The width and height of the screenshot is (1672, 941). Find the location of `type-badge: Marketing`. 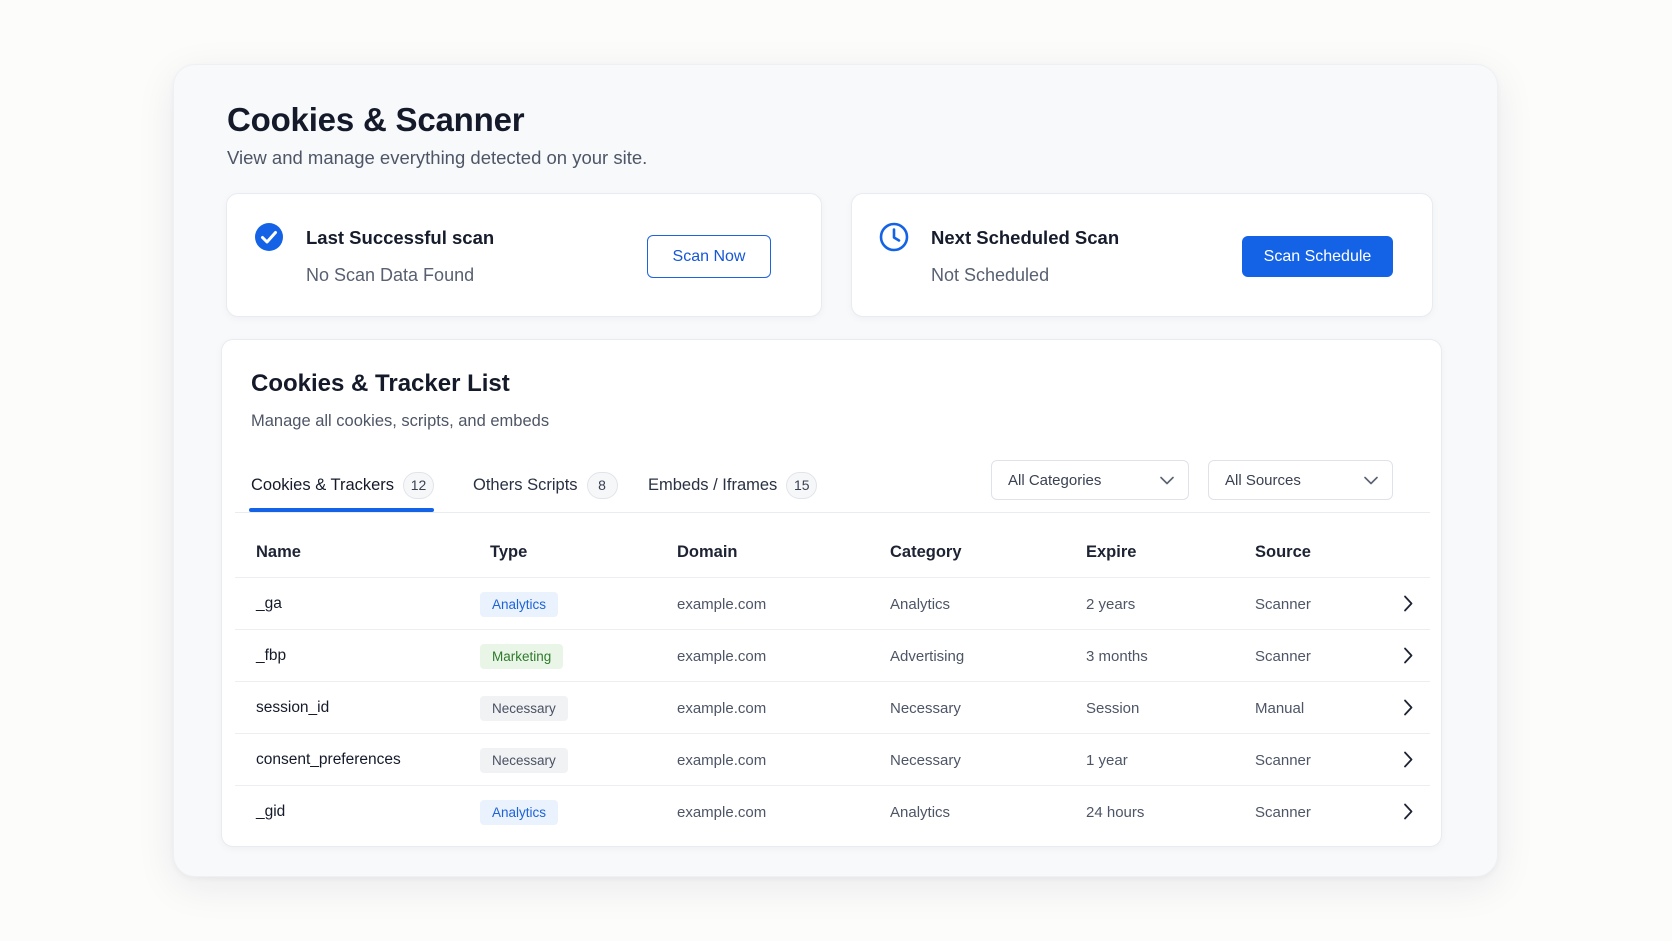

type-badge: Marketing is located at coordinates (522, 656).